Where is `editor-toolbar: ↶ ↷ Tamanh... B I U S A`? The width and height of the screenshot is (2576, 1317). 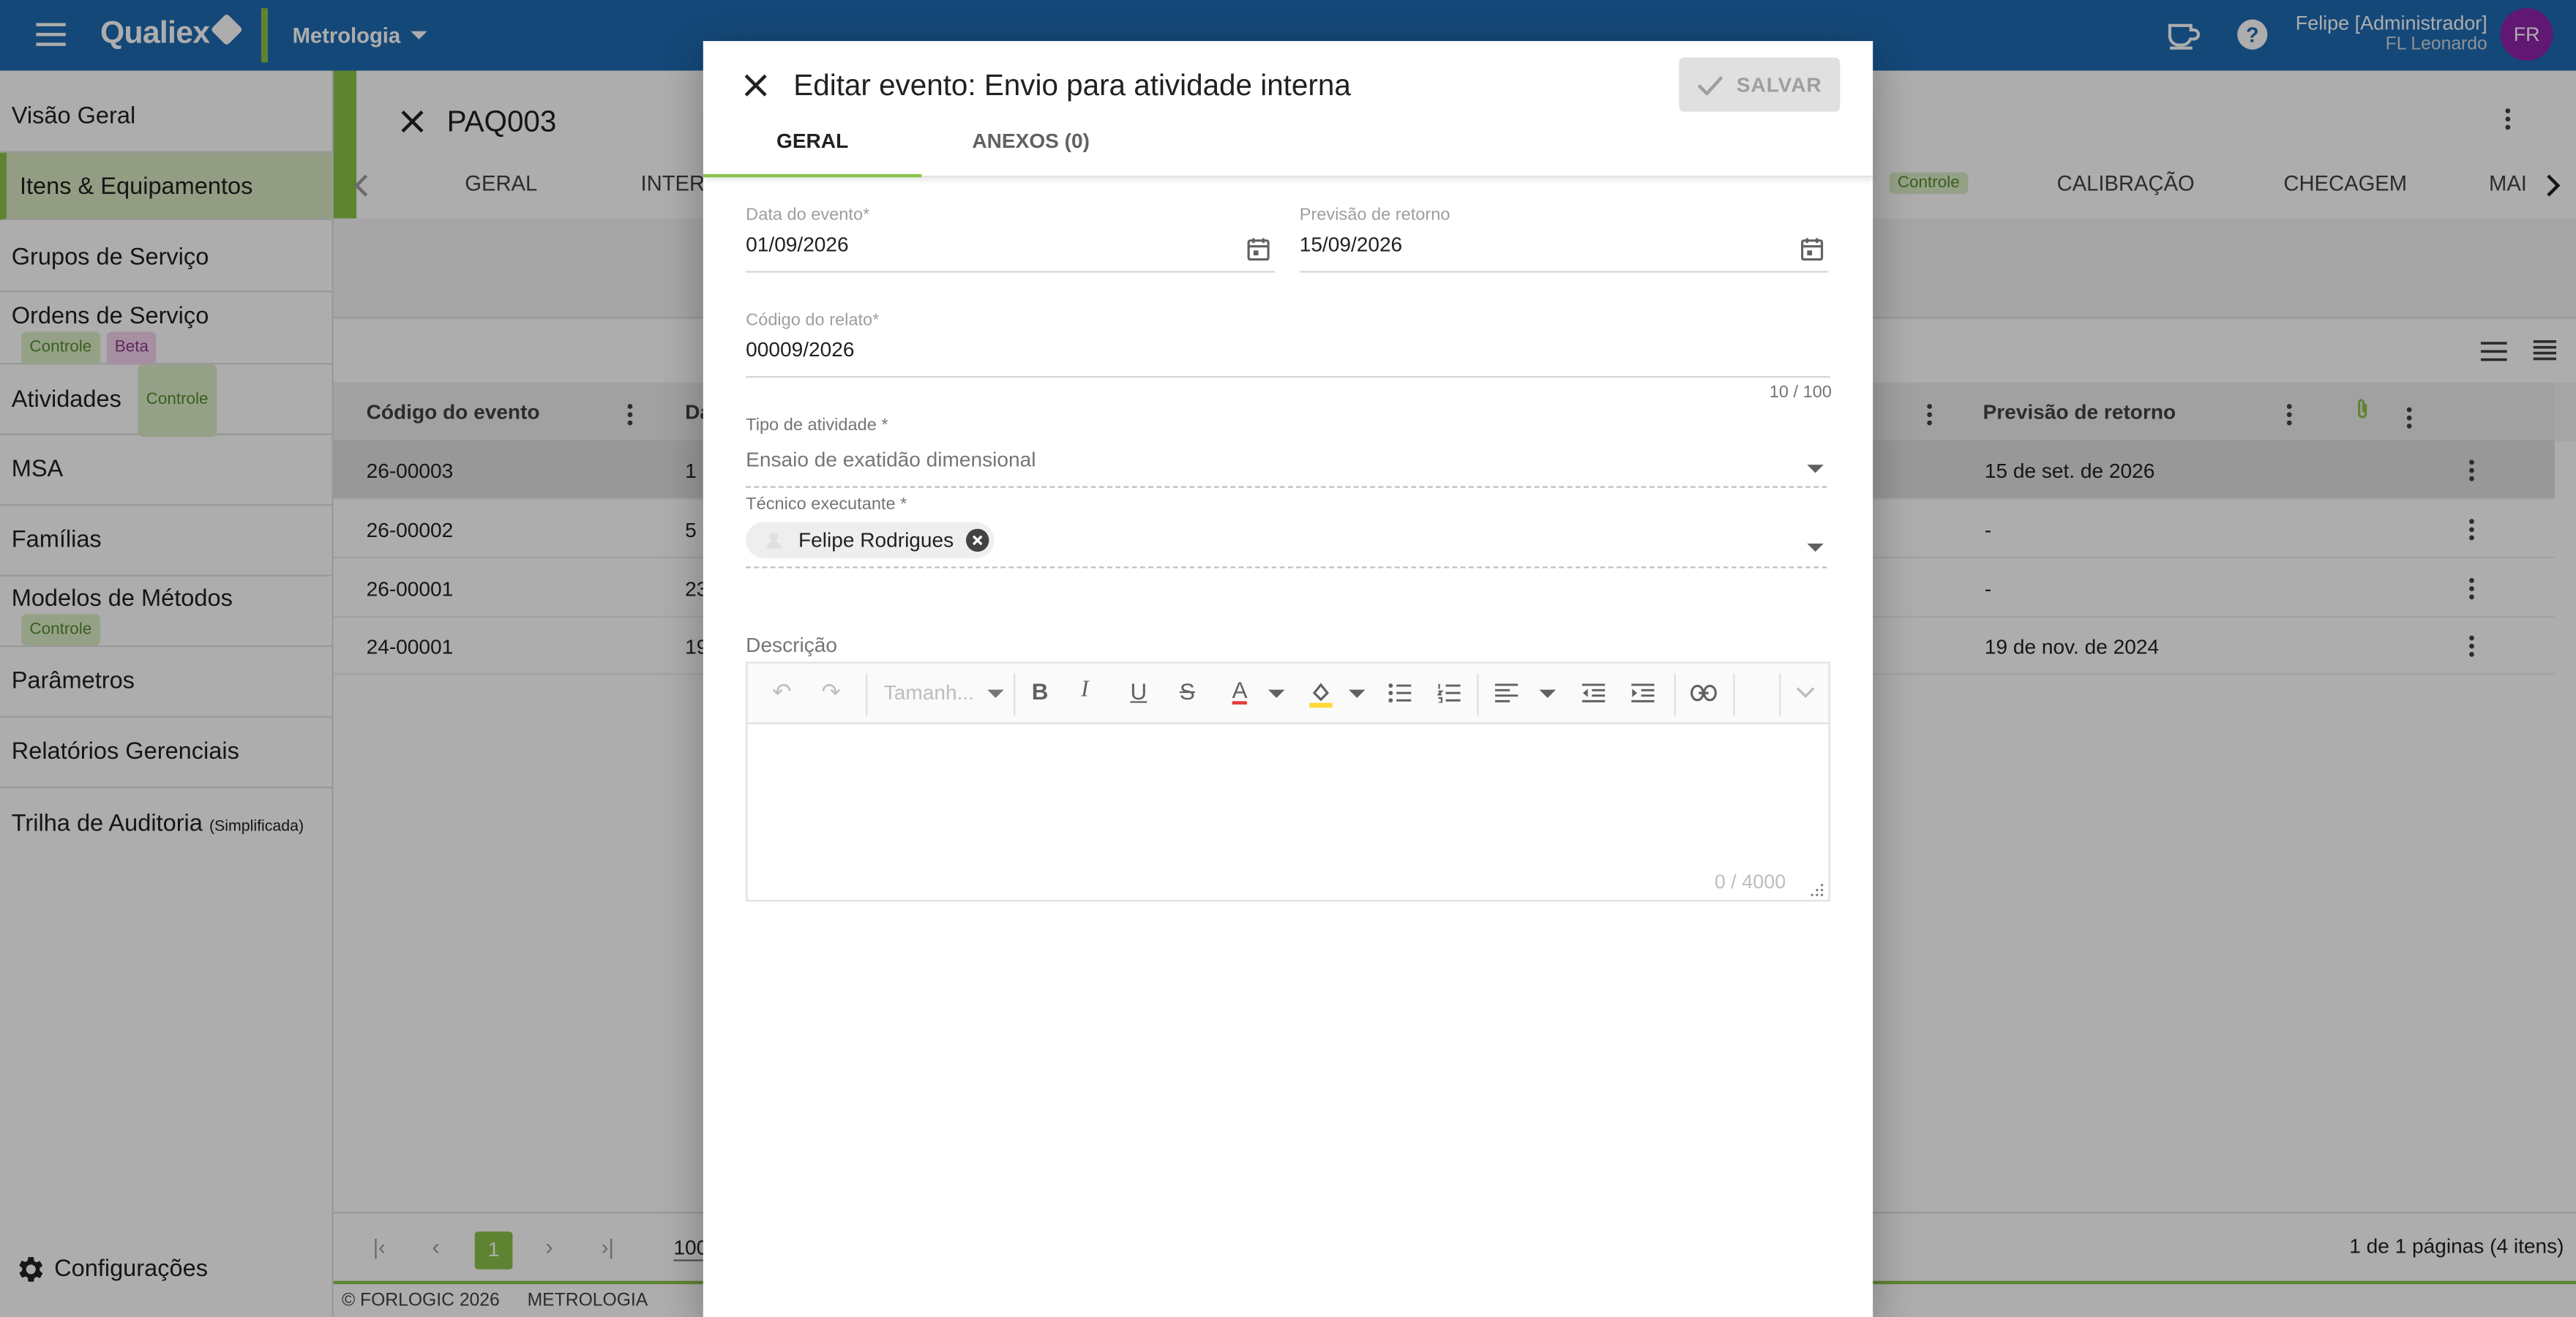
editor-toolbar: ↶ ↷ Tamanh... B I U S A is located at coordinates (1288, 693).